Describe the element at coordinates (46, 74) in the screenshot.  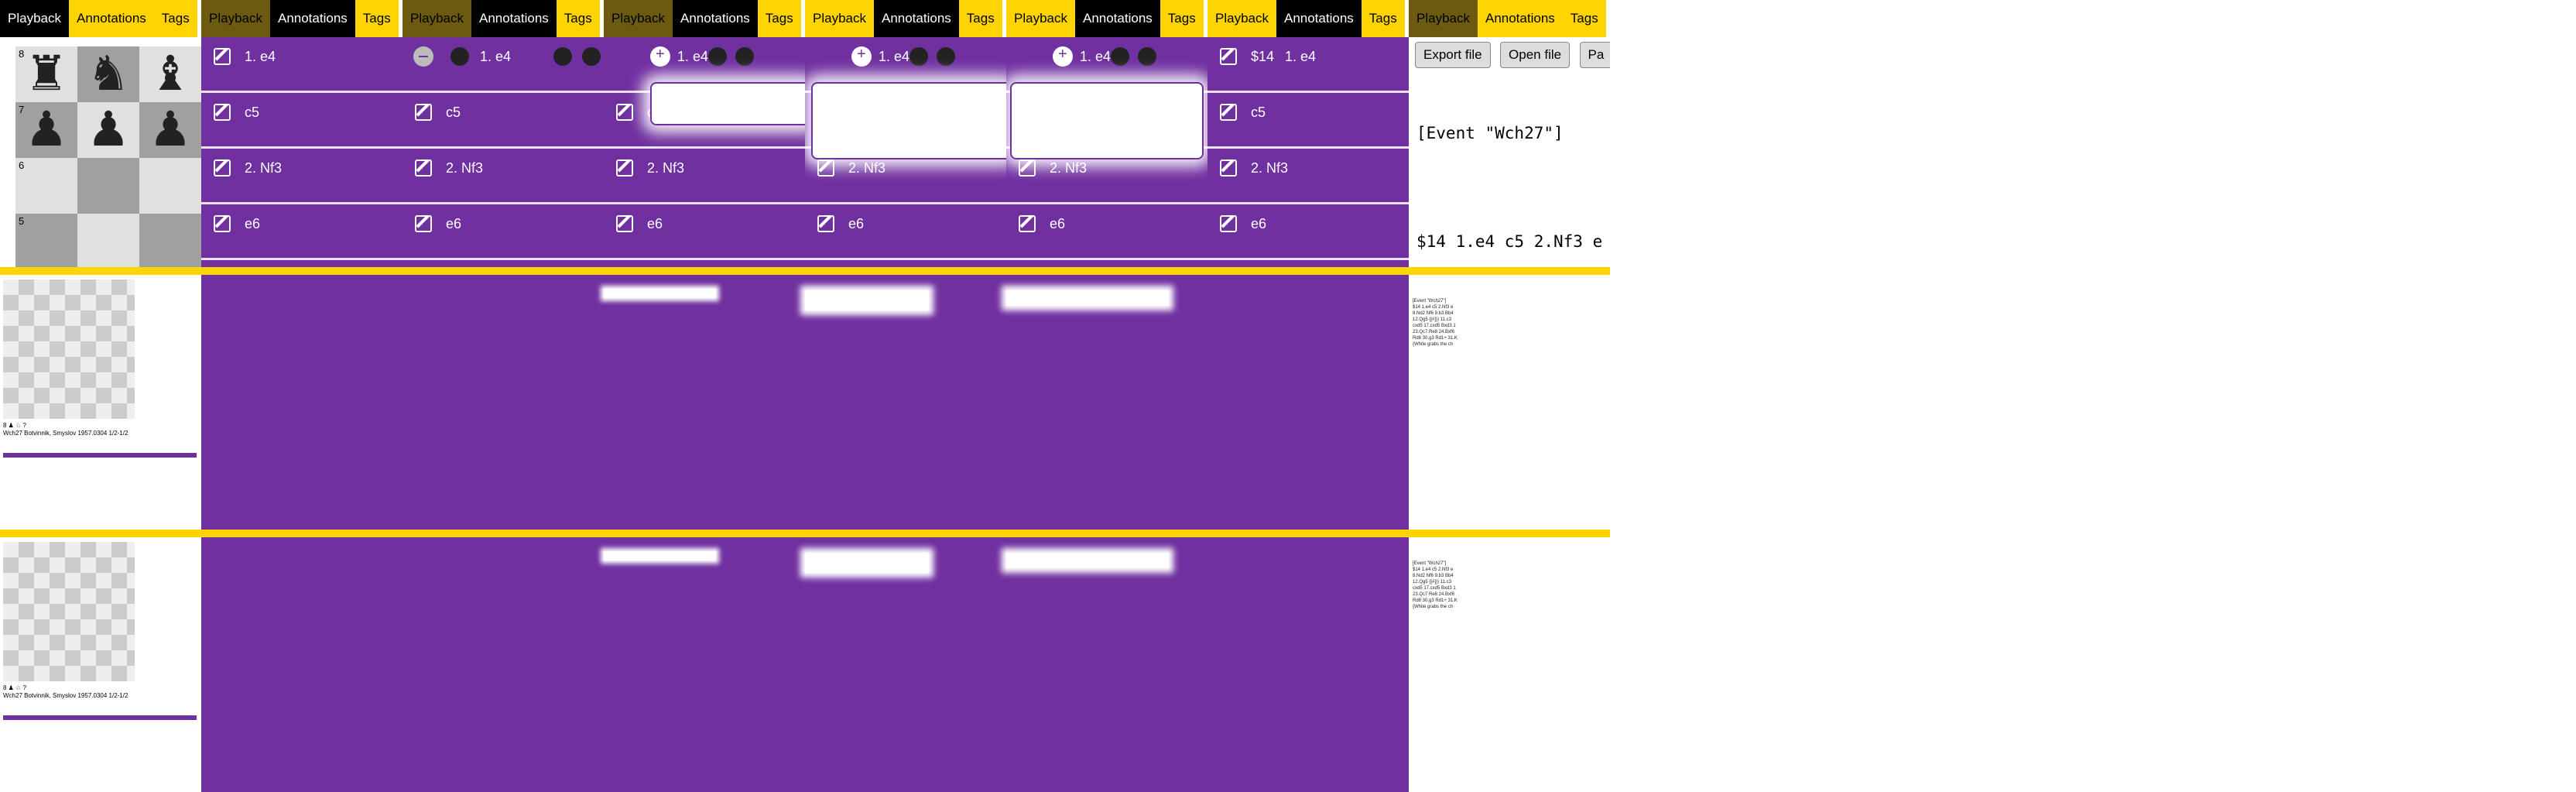
I see `black-rook-icon: ♜` at that location.